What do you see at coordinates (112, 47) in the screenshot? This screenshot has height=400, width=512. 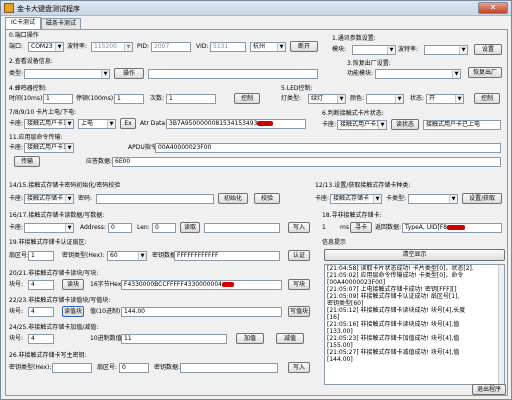 I see `baud-select: 115200 ▼` at bounding box center [112, 47].